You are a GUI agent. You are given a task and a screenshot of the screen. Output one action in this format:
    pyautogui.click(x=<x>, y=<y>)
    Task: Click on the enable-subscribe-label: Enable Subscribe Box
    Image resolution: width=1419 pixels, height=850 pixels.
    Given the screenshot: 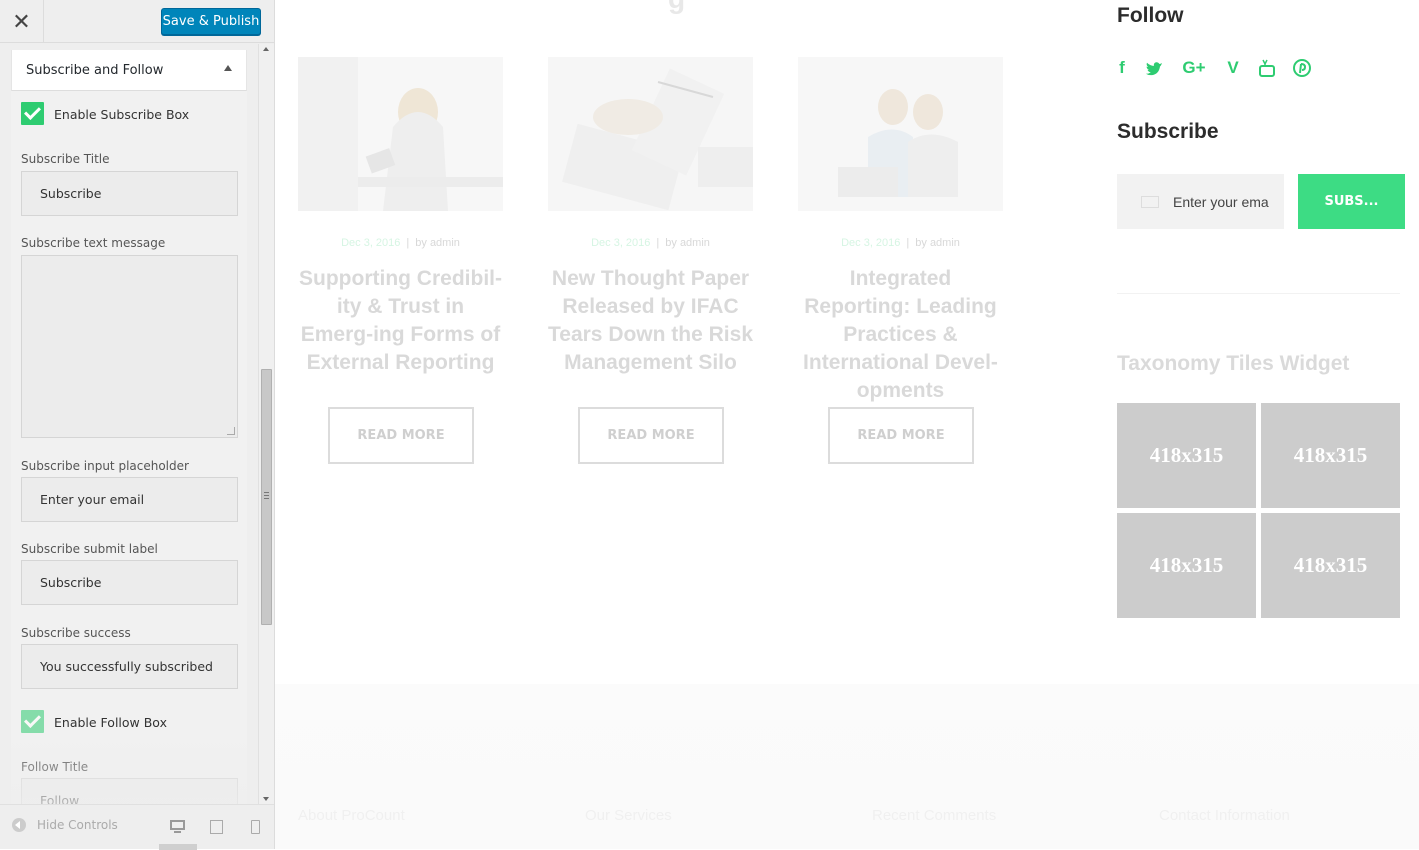 What is the action you would take?
    pyautogui.click(x=122, y=114)
    